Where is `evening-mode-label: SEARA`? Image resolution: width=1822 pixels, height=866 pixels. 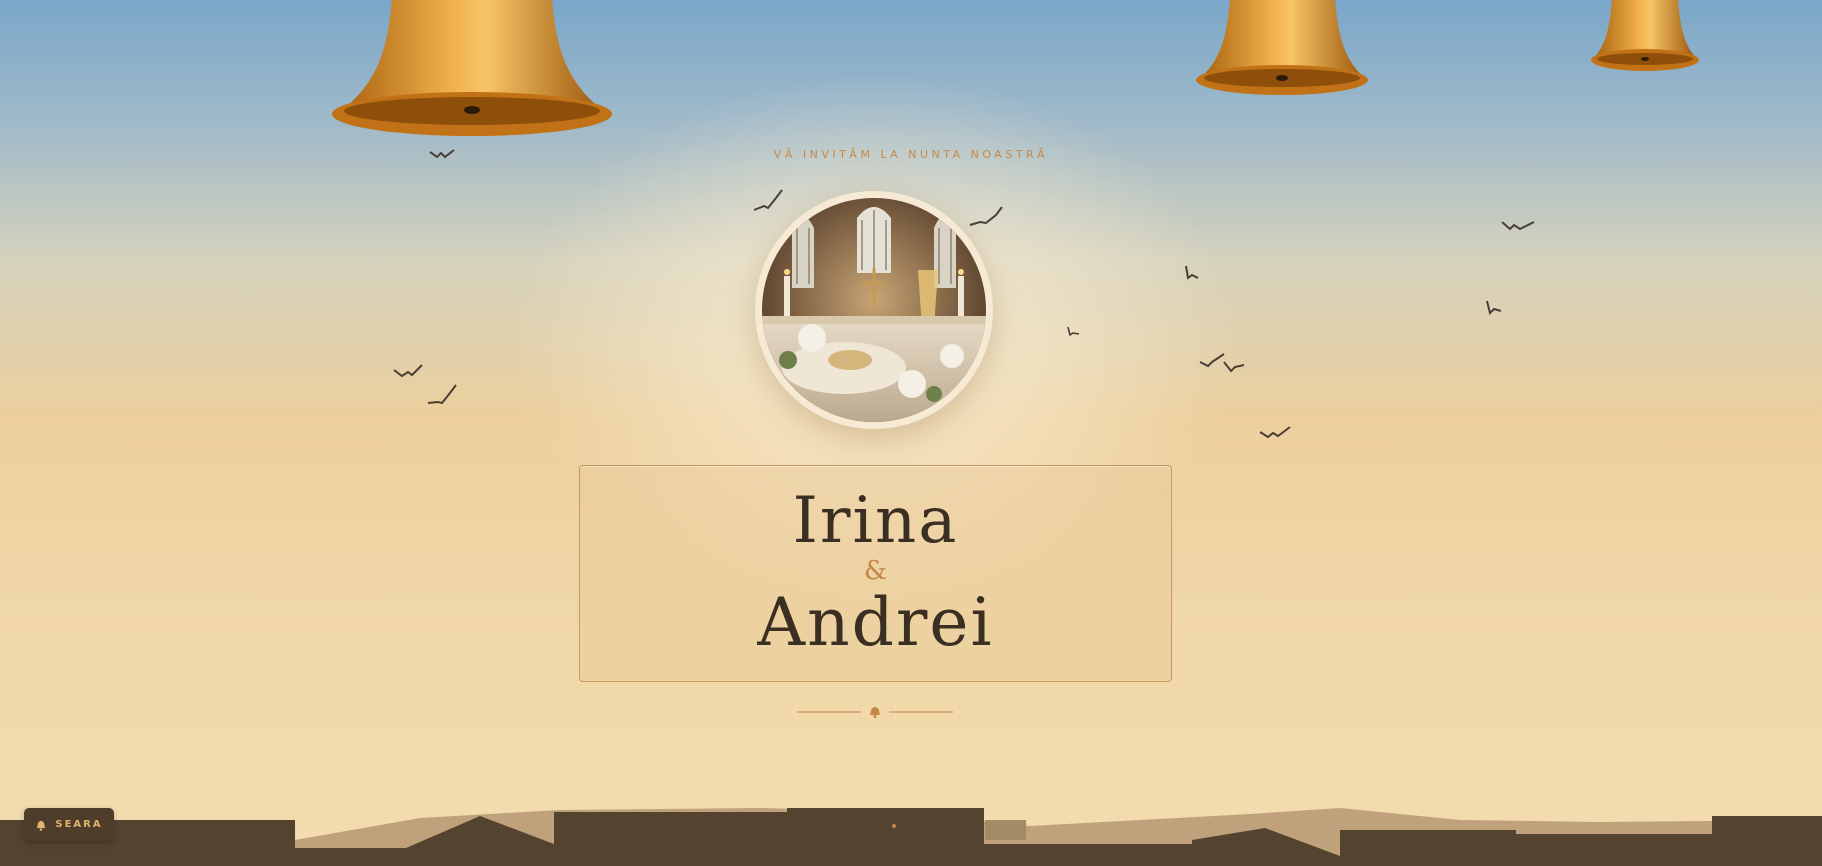 evening-mode-label: SEARA is located at coordinates (79, 824).